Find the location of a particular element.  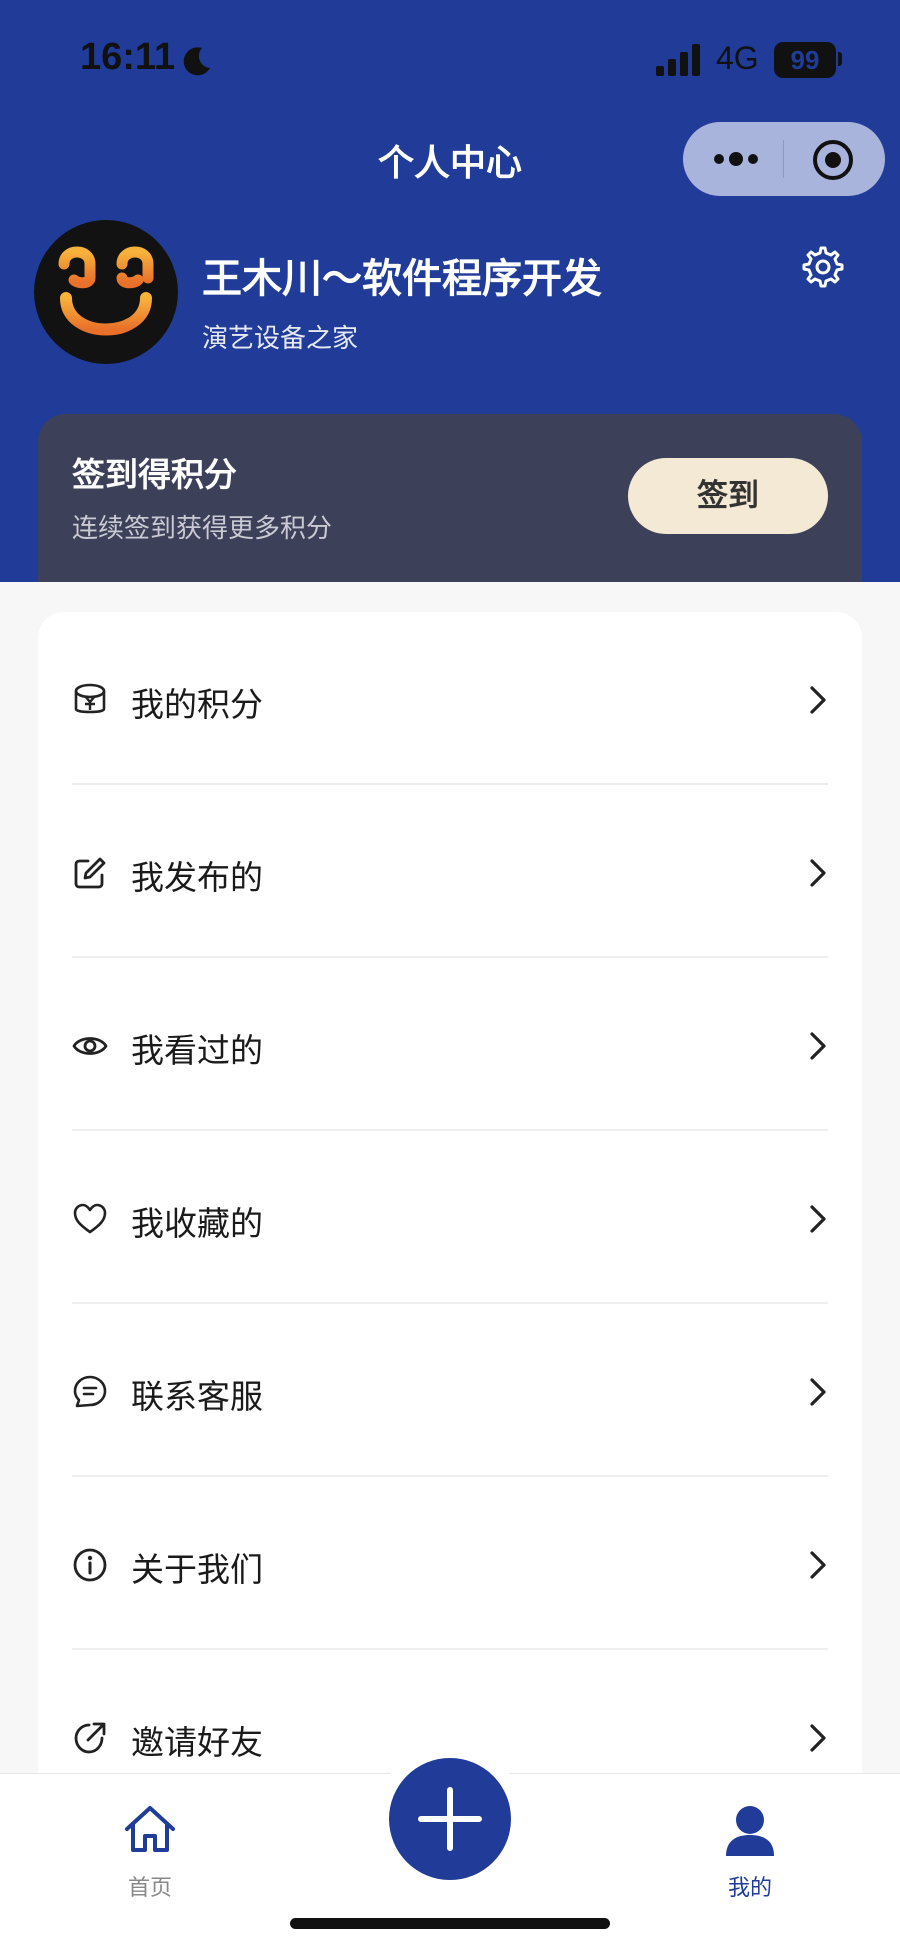

tab-home-label: 首页 is located at coordinates (149, 1888).